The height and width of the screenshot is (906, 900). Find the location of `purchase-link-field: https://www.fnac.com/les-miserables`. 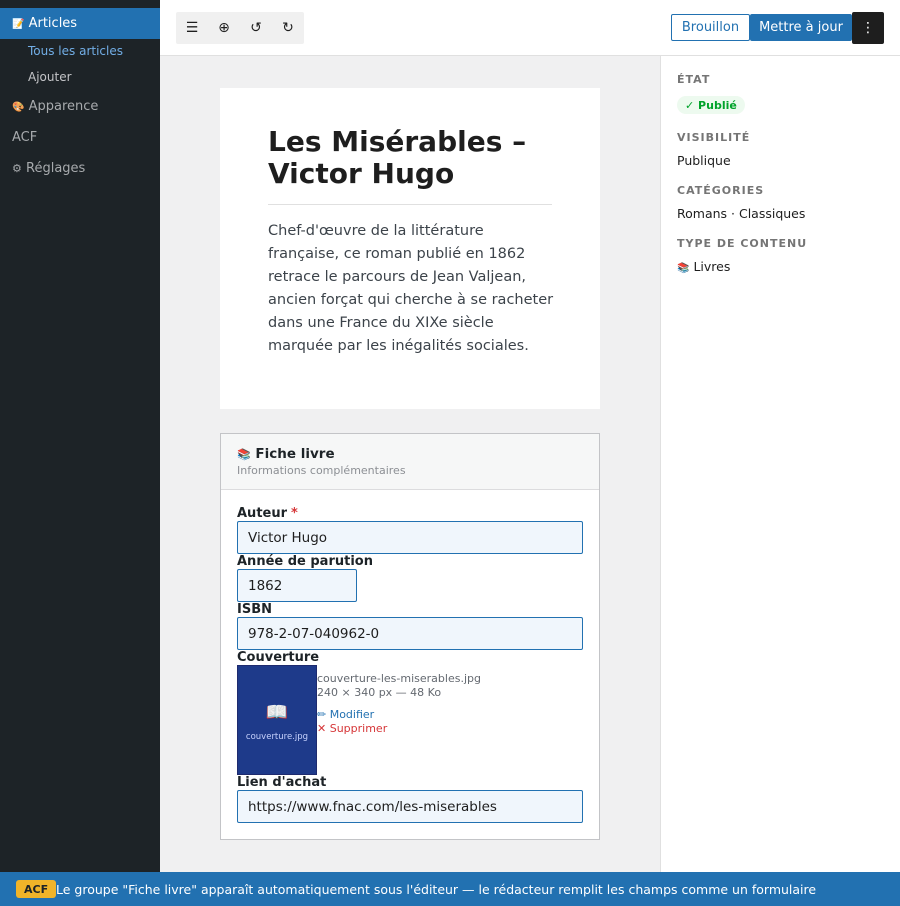

purchase-link-field: https://www.fnac.com/les-miserables is located at coordinates (410, 806).